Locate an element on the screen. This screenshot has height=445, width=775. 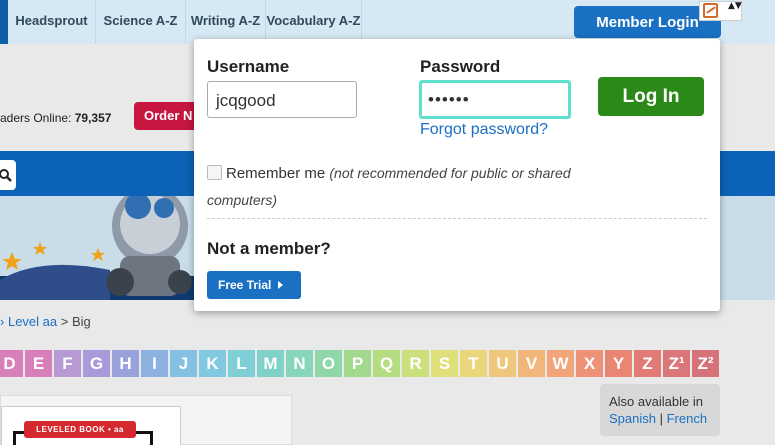
available-in-label: Also available in is located at coordinates (656, 401).